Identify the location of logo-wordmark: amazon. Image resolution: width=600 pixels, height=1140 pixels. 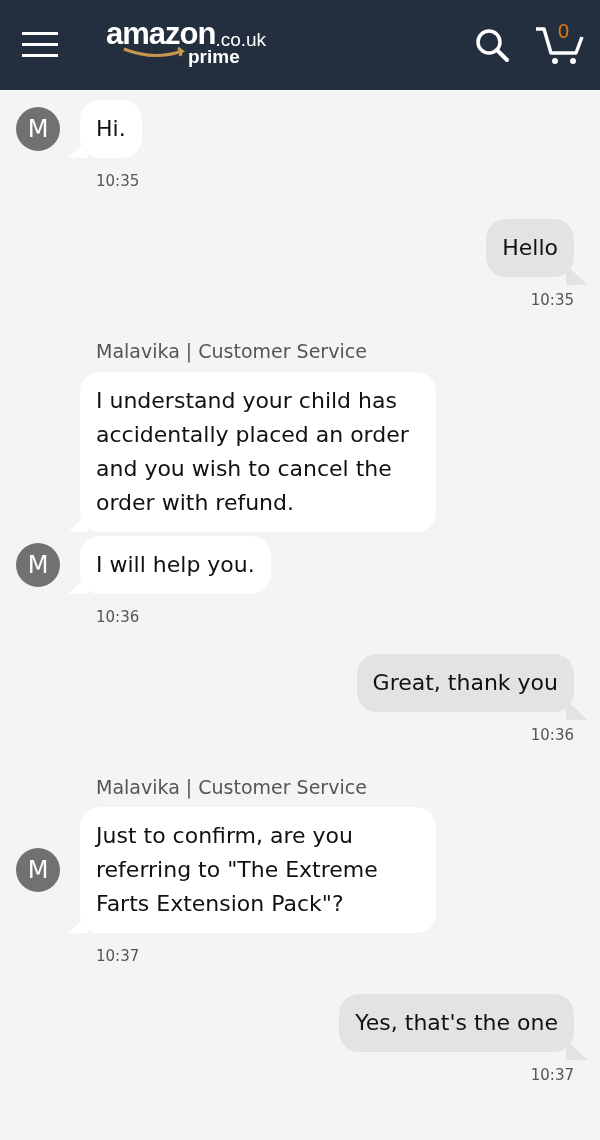
(161, 33).